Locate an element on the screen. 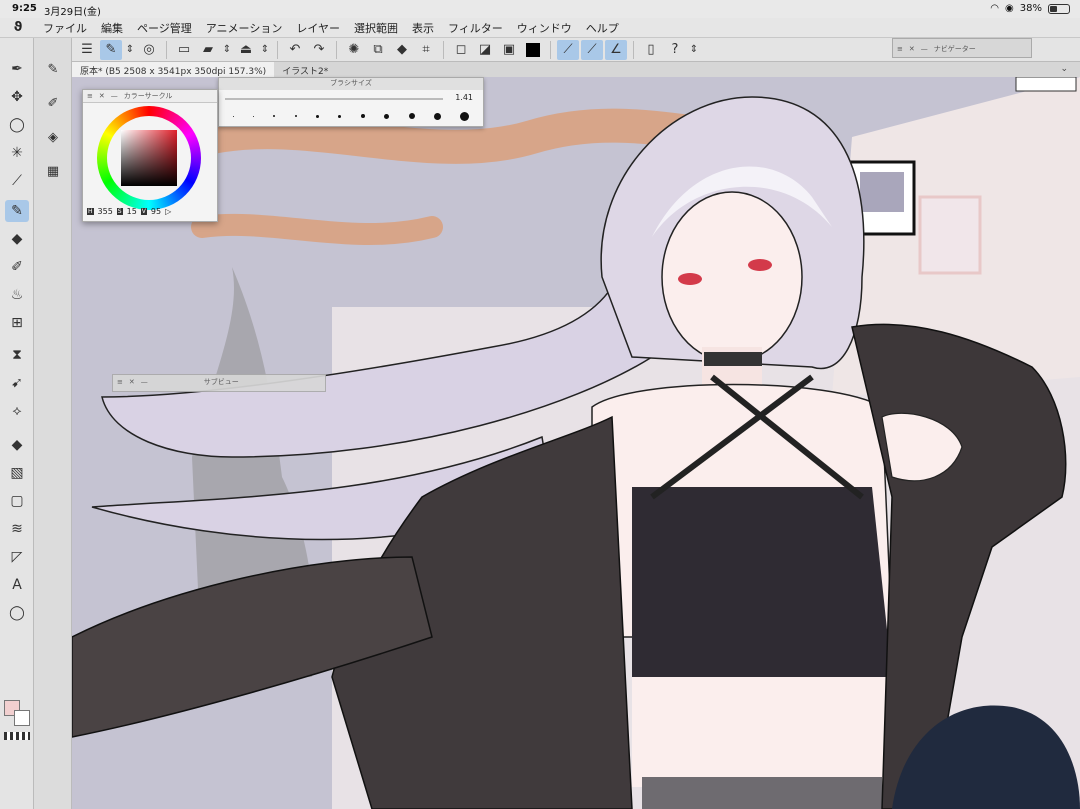 Image resolution: width=1080 pixels, height=809 pixels. quick-access-icon: ◎ is located at coordinates (149, 50).